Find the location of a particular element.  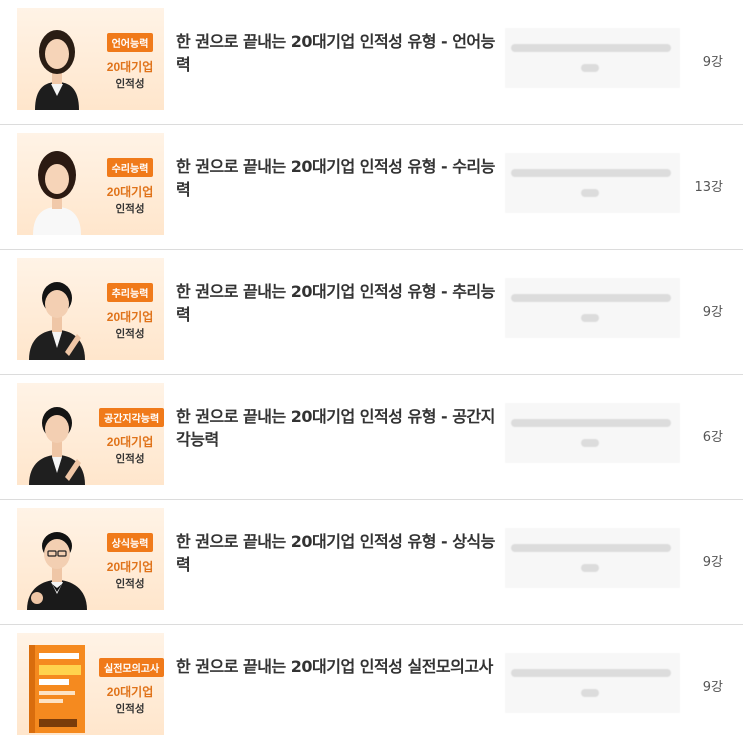

course-thumbnail: 실전모의고사 20대기업 인적성 is located at coordinates (90, 684).